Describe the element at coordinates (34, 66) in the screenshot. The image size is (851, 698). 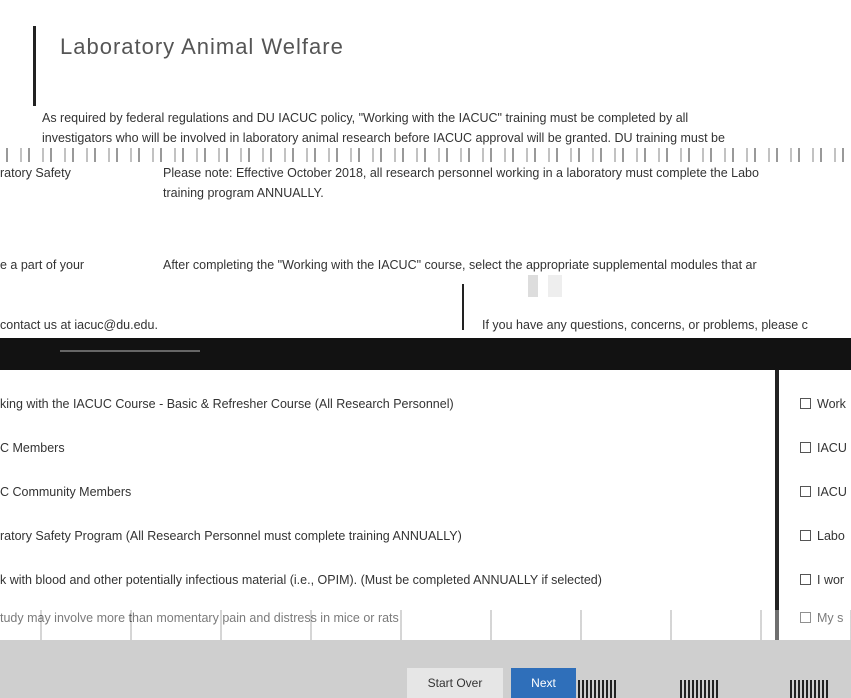
I see `title-accent-bar` at that location.